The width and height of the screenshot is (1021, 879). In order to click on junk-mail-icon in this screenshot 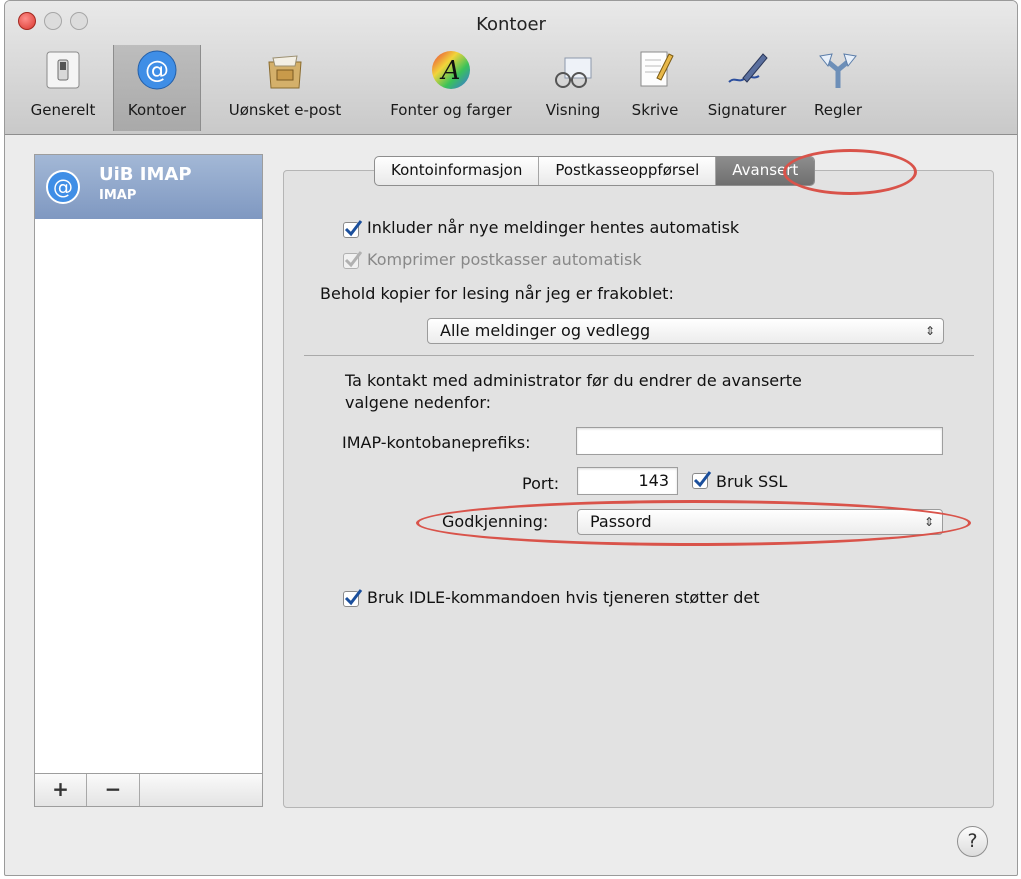, I will do `click(285, 72)`.